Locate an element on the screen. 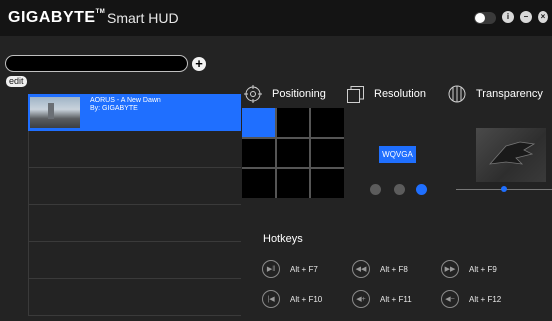  hotkey-label: Alt + F12 is located at coordinates (485, 299).